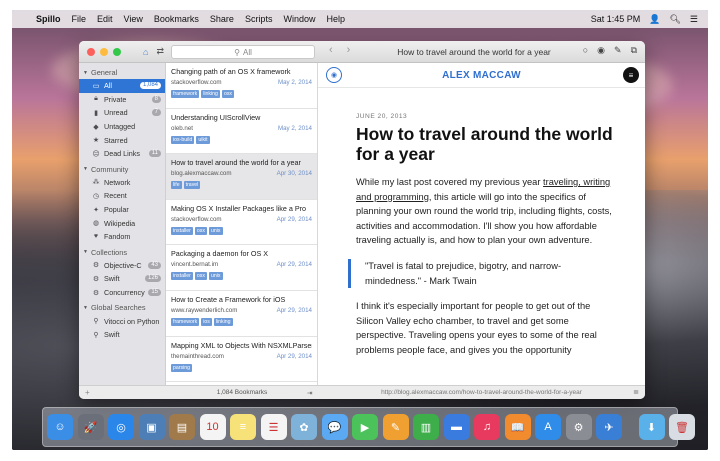  Describe the element at coordinates (456, 427) in the screenshot. I see `keynote-icon: ▬` at that location.